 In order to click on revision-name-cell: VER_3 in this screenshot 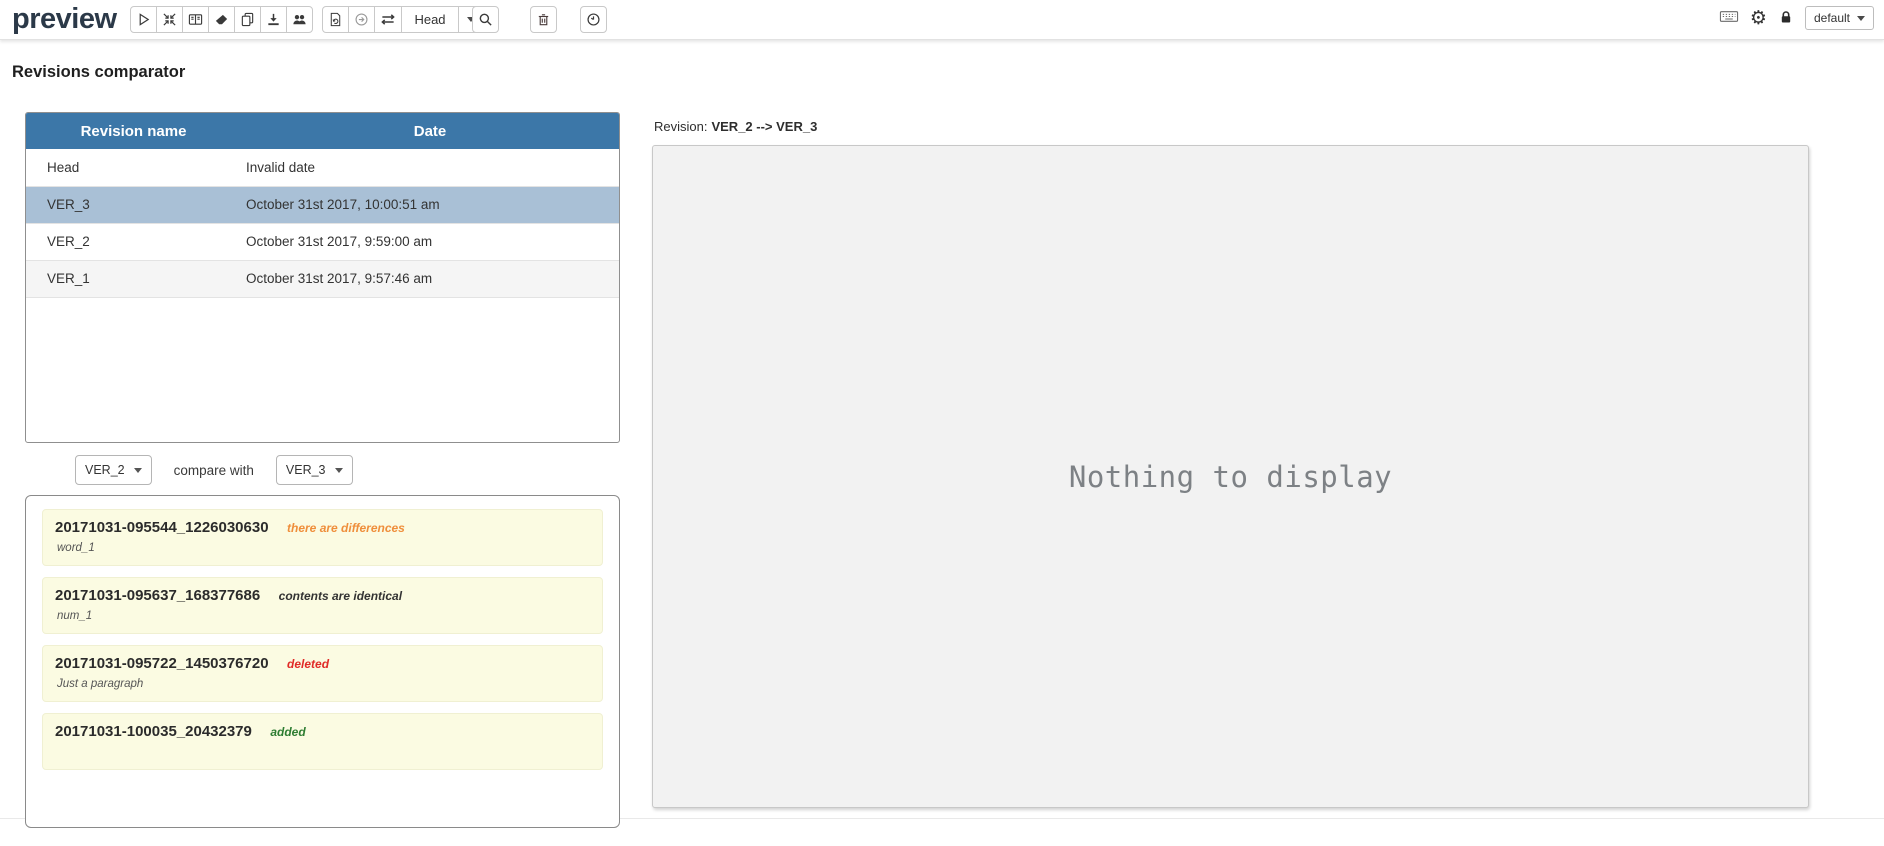, I will do `click(133, 205)`.